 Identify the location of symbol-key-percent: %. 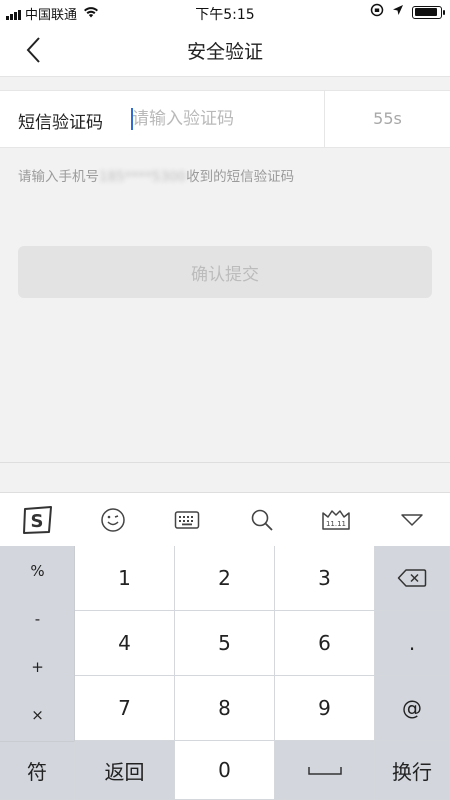
(37, 571).